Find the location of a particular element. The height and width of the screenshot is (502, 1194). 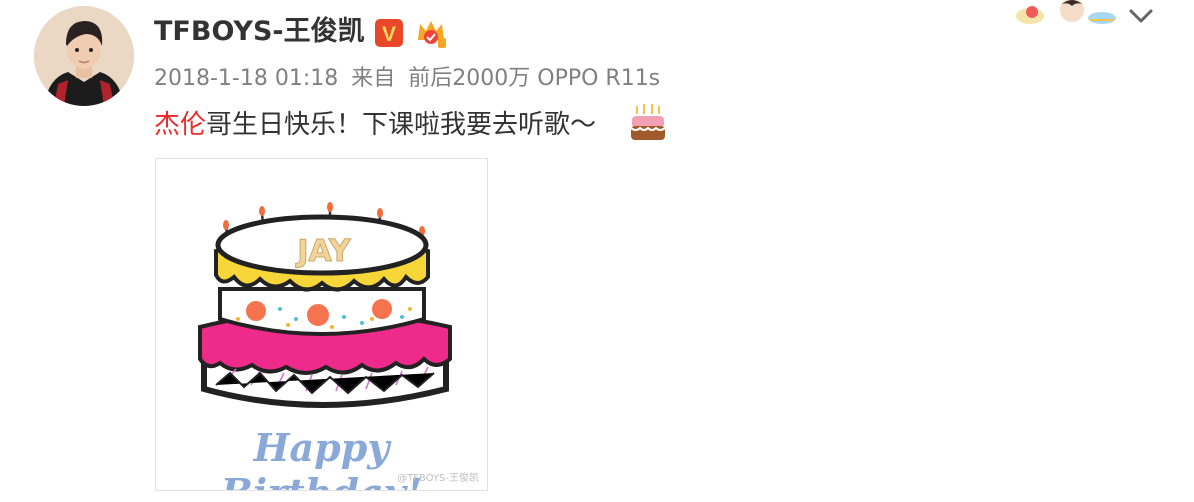

cake-name-text: JAY is located at coordinates (323, 251).